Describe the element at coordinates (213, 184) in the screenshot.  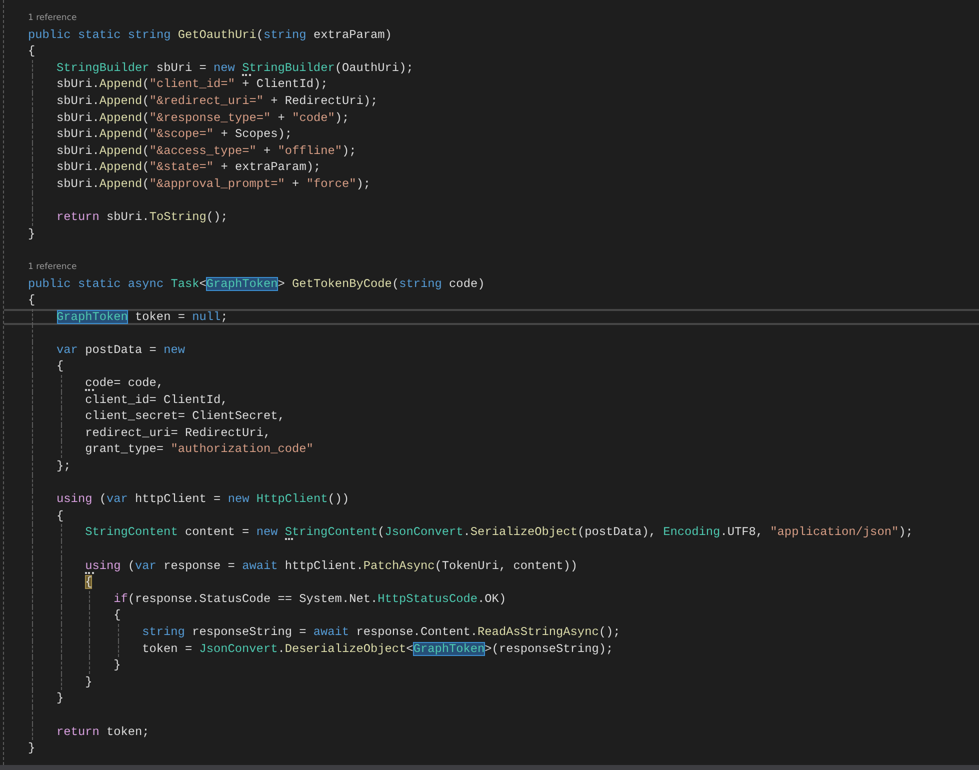
I see `code-line: sbUri.Append("&approval_prompt=" + "force");` at that location.